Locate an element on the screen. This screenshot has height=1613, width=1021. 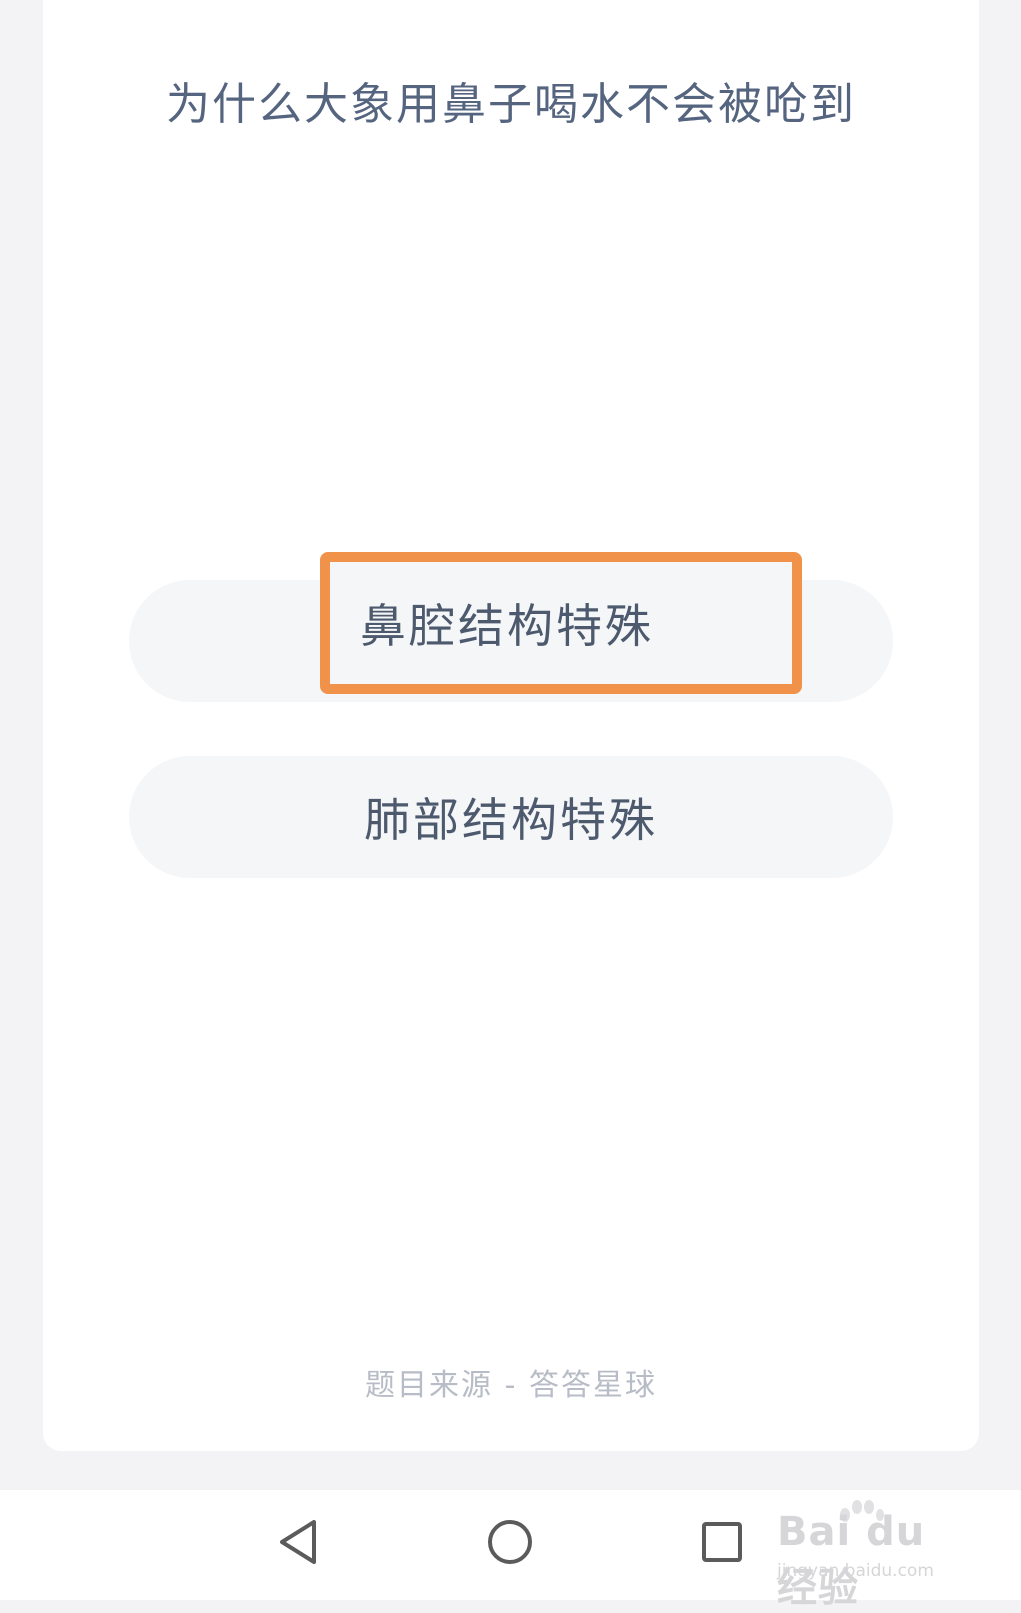
home-circle-icon is located at coordinates (510, 1542).